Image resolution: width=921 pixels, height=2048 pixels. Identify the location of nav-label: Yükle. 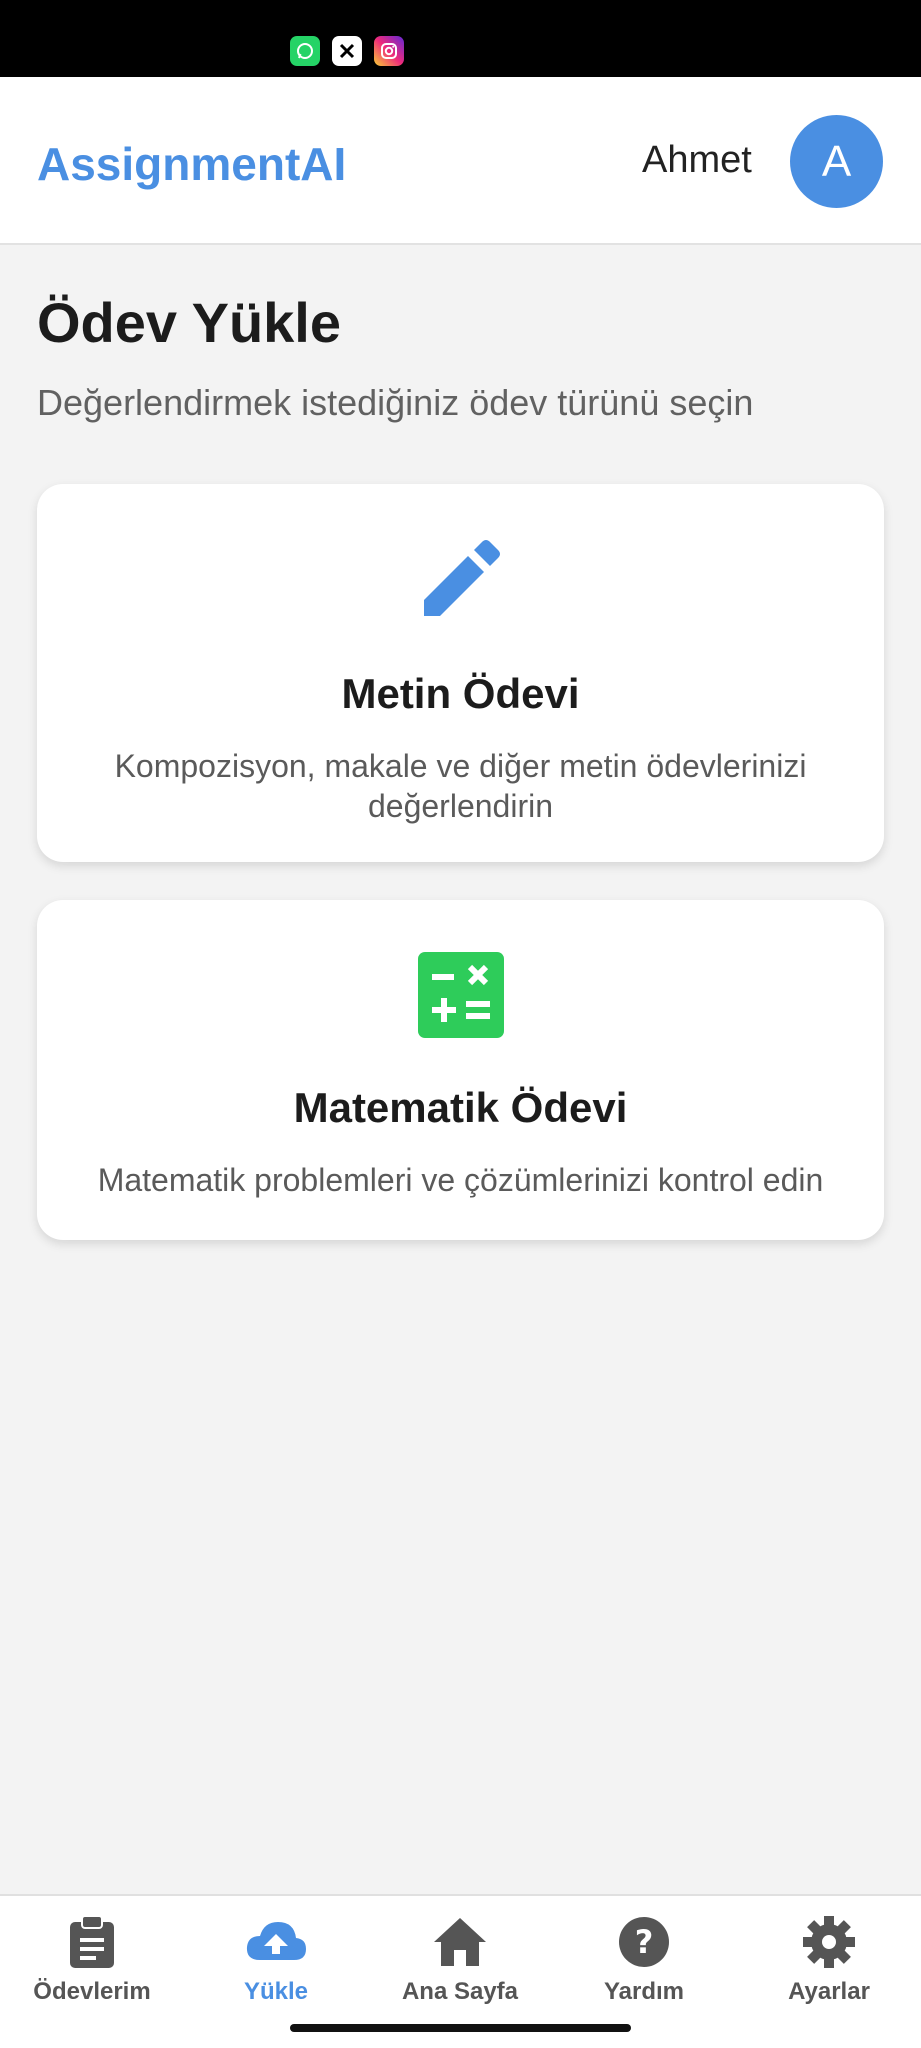
(276, 1991).